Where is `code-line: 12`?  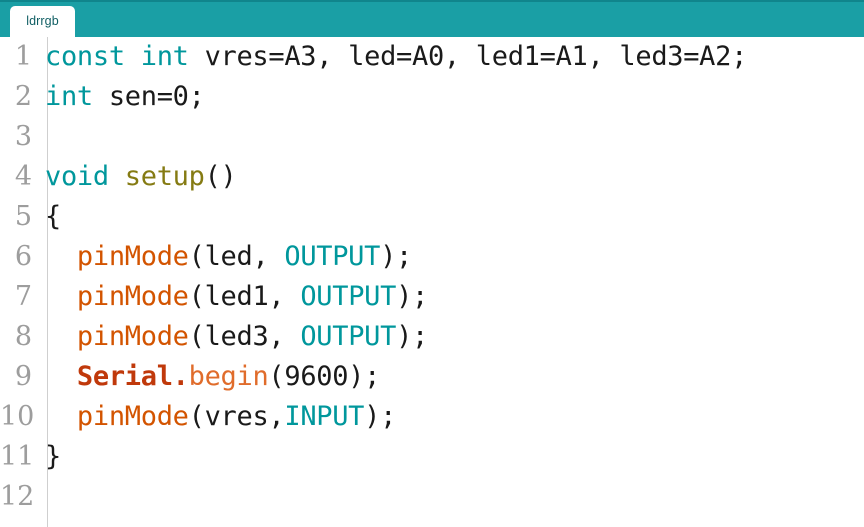 code-line: 12 is located at coordinates (432, 497).